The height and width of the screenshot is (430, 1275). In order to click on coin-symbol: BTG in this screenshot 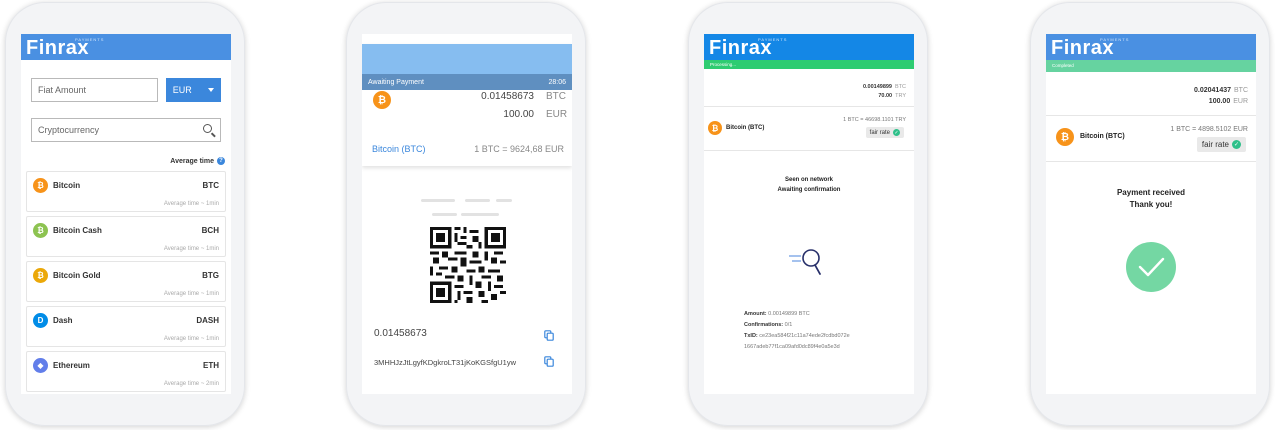, I will do `click(210, 275)`.